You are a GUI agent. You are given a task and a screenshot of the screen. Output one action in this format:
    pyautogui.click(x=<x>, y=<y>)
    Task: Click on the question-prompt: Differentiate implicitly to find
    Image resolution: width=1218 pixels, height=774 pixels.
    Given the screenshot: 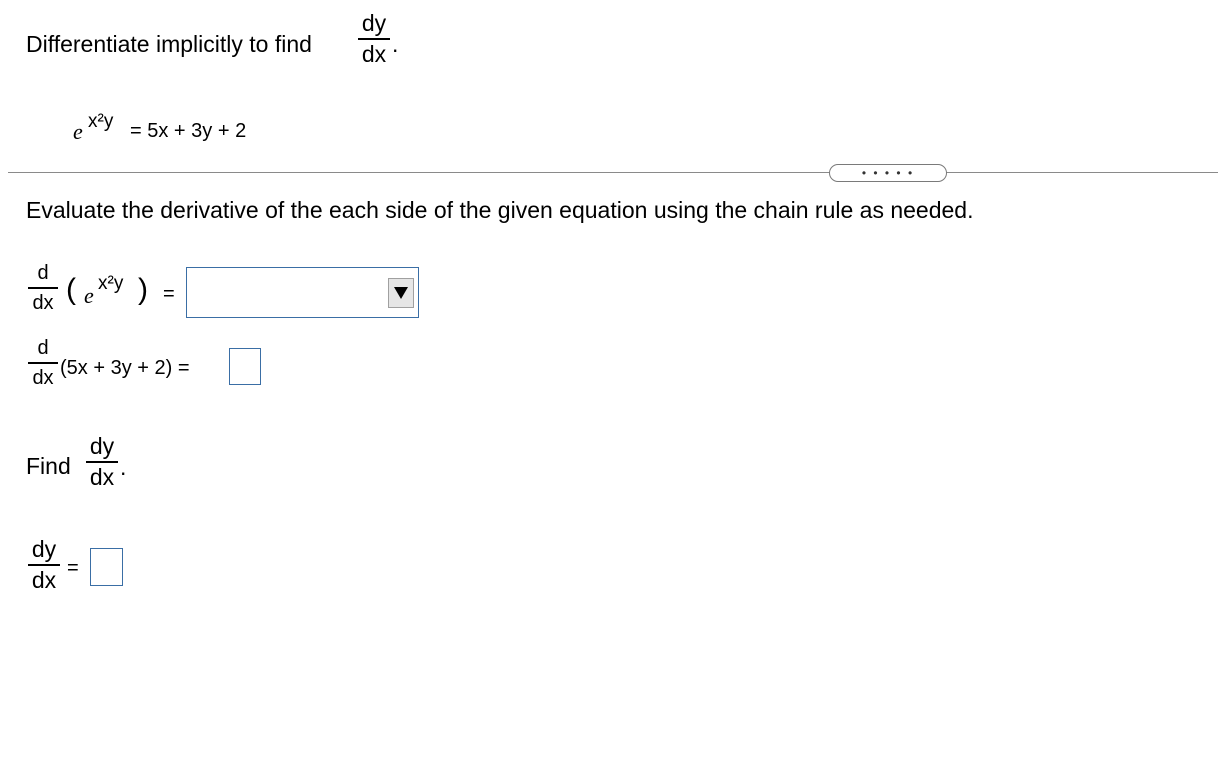 What is the action you would take?
    pyautogui.click(x=169, y=44)
    